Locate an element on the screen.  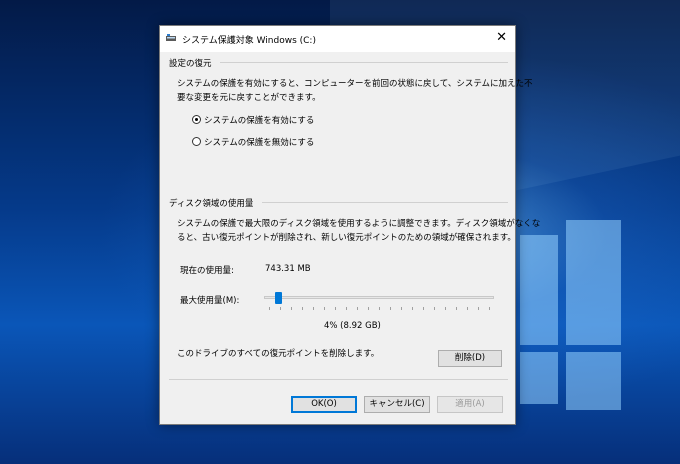
delete-points-text: このドライブのすべての復元ポイントを削除します。 is located at coordinates (278, 354).